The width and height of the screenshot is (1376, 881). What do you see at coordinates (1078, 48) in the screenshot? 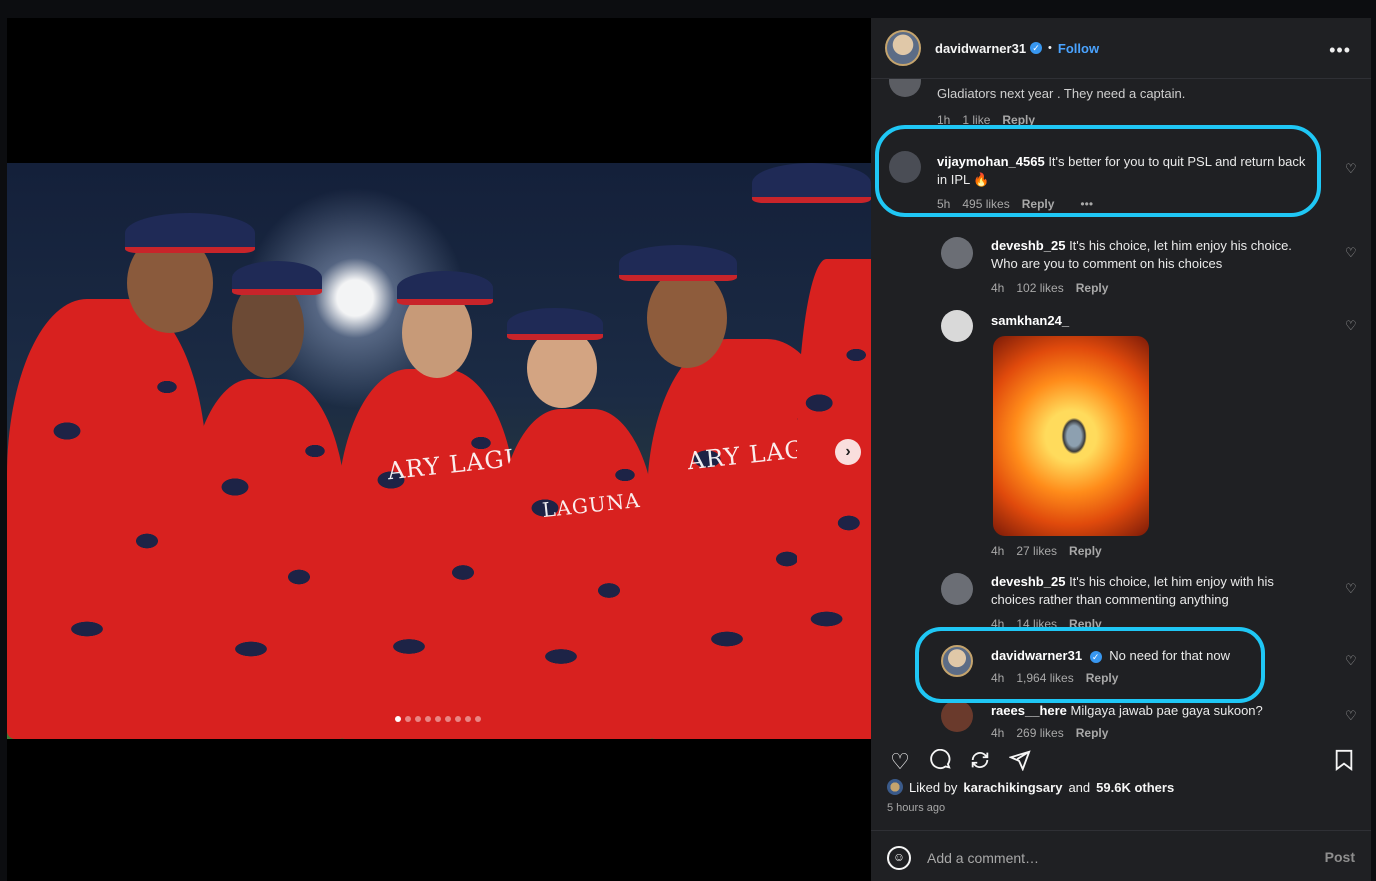
I see `follow-button: Follow` at bounding box center [1078, 48].